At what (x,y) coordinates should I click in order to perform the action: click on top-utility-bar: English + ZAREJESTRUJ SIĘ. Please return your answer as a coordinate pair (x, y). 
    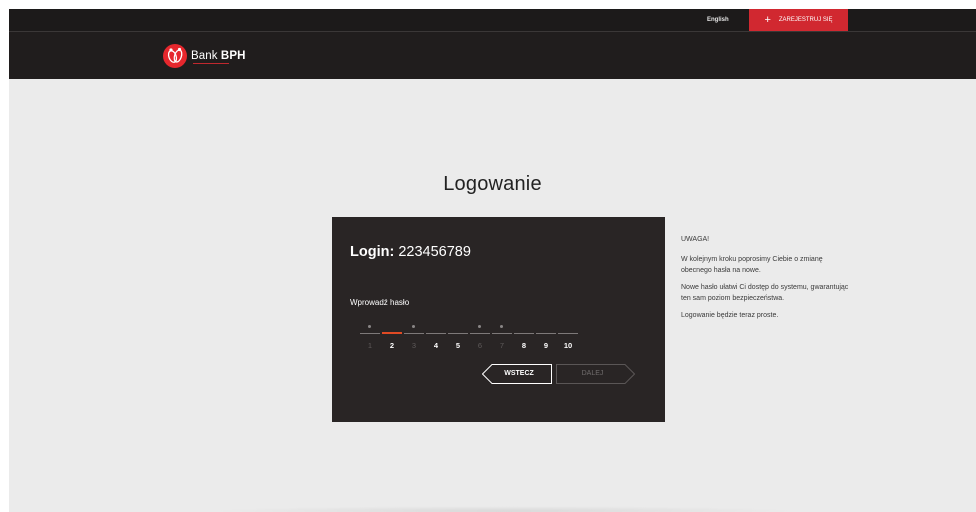
    Looking at the image, I should click on (492, 20).